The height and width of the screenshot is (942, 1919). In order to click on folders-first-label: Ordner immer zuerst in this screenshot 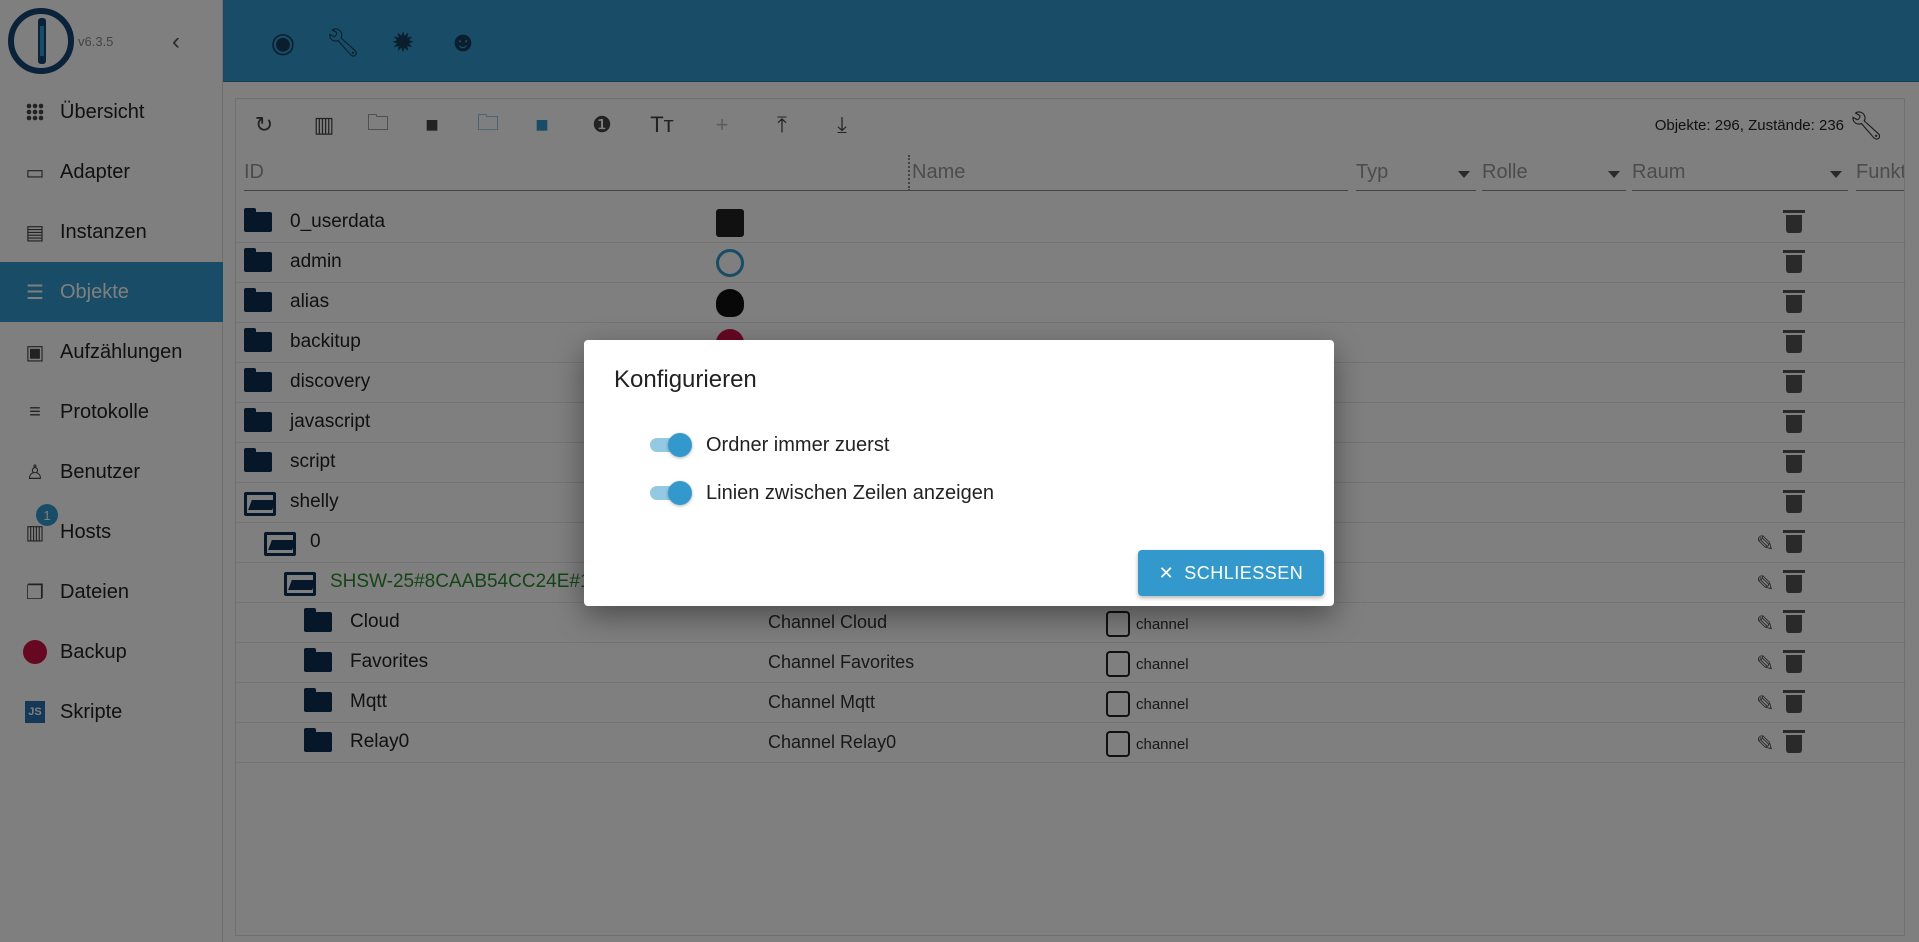, I will do `click(798, 445)`.